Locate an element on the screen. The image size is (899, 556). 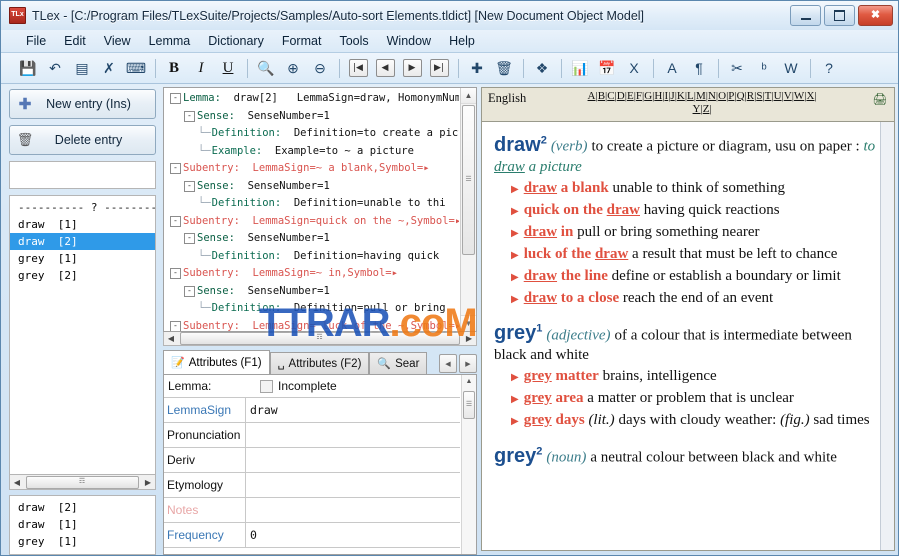
attribute-row: LemmaSign draw is located at coordinates (312, 409).